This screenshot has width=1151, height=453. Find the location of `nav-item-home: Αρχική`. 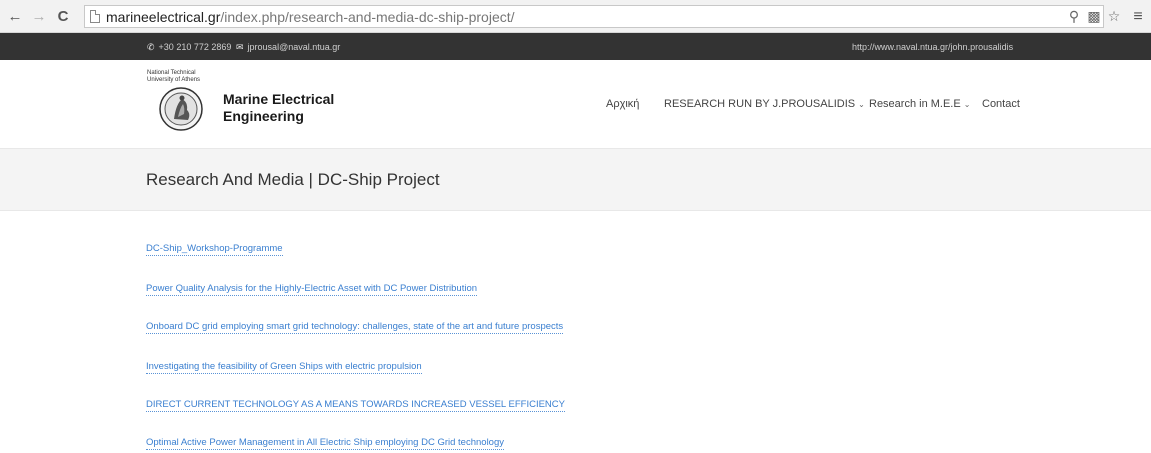

nav-item-home: Αρχική is located at coordinates (622, 104).